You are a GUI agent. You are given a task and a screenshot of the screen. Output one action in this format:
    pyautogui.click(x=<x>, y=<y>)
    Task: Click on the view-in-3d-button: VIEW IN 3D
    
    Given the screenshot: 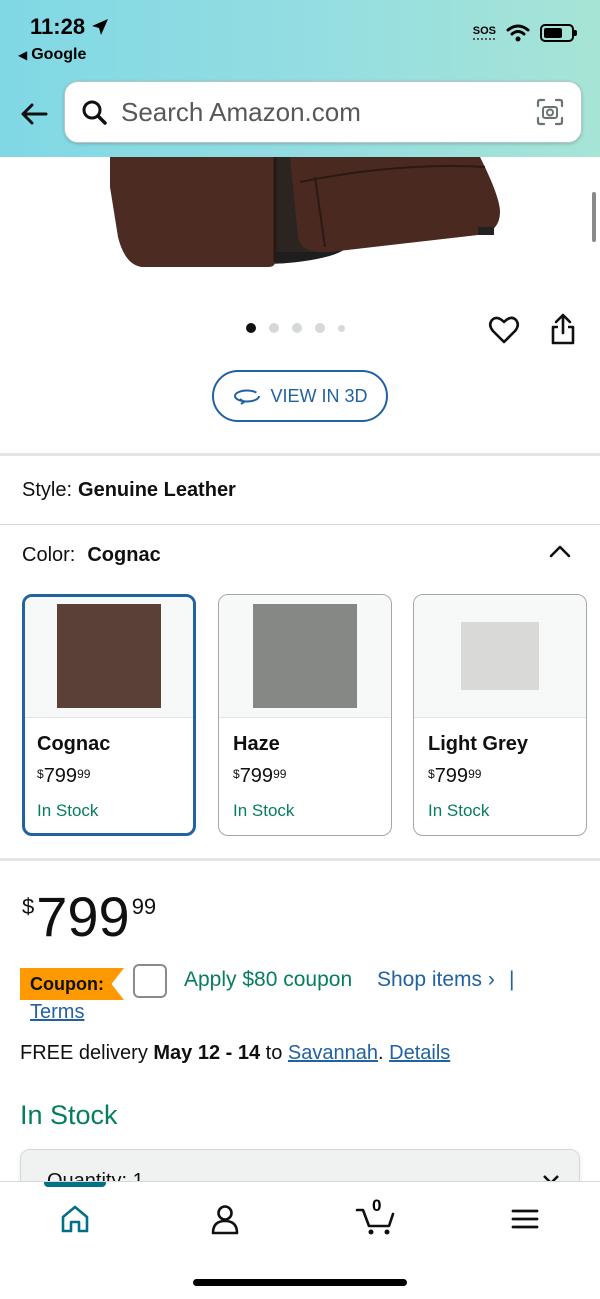 What is the action you would take?
    pyautogui.click(x=300, y=396)
    